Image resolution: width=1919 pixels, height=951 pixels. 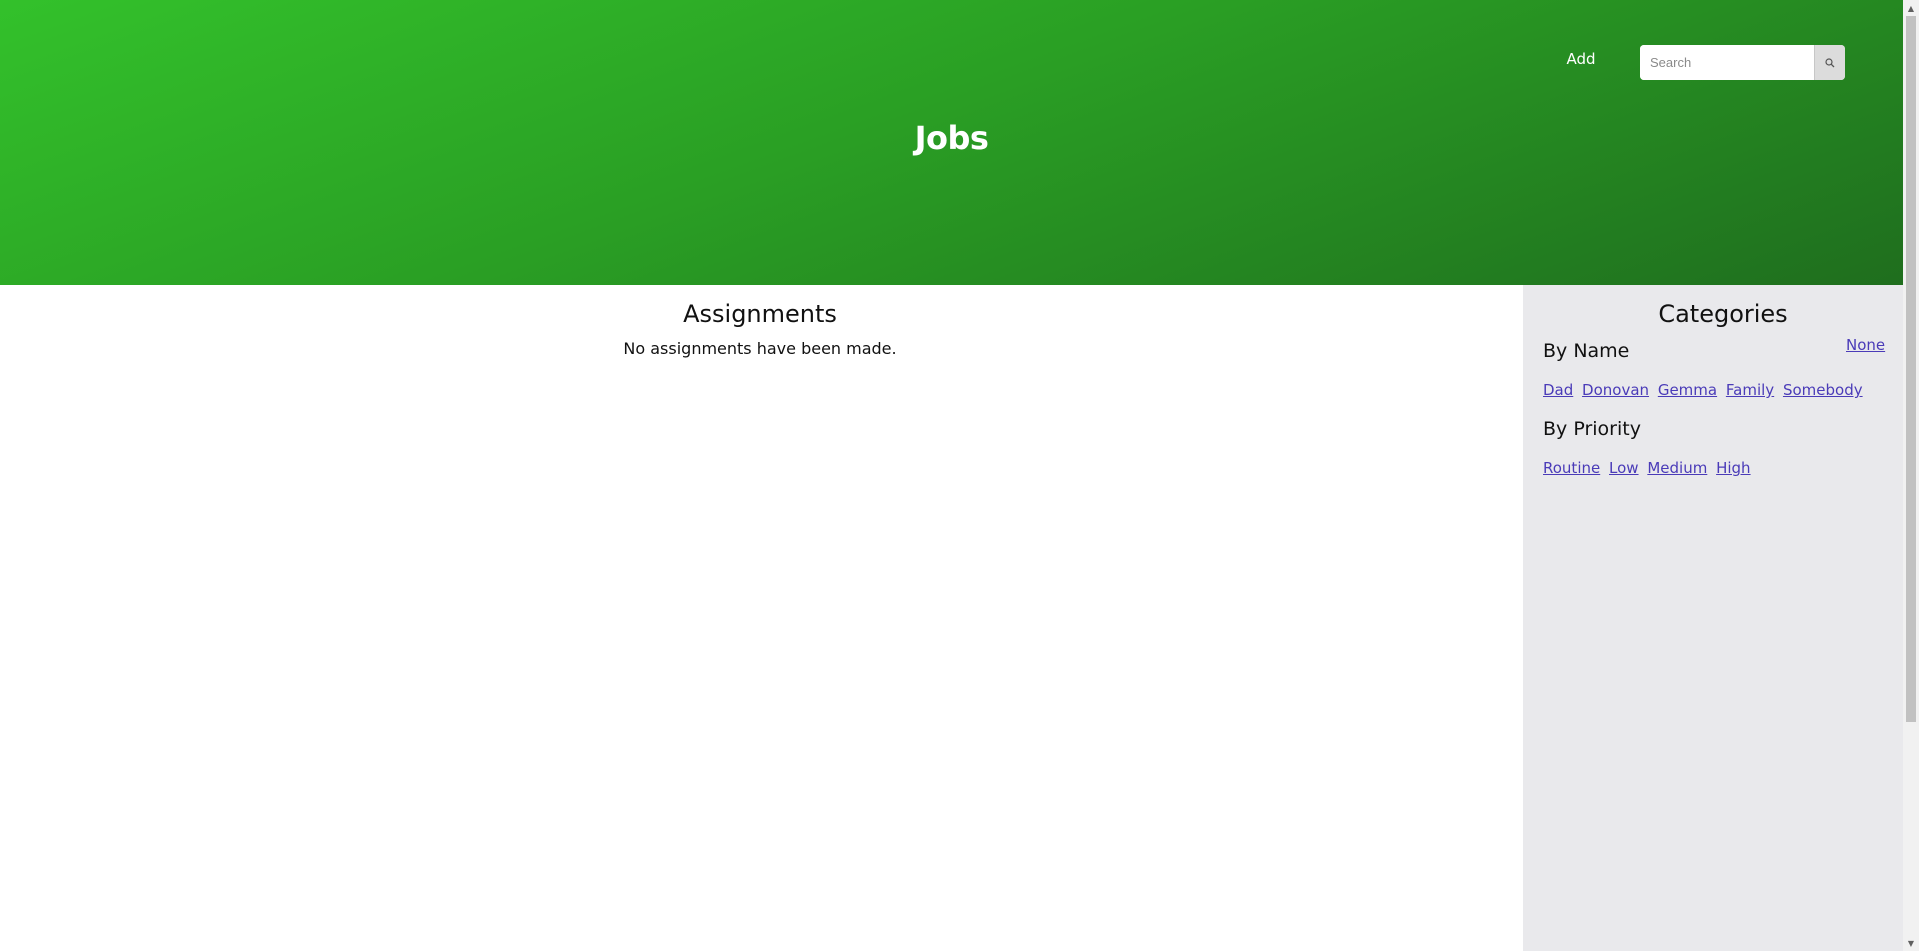 I want to click on search-icon, so click(x=1830, y=62).